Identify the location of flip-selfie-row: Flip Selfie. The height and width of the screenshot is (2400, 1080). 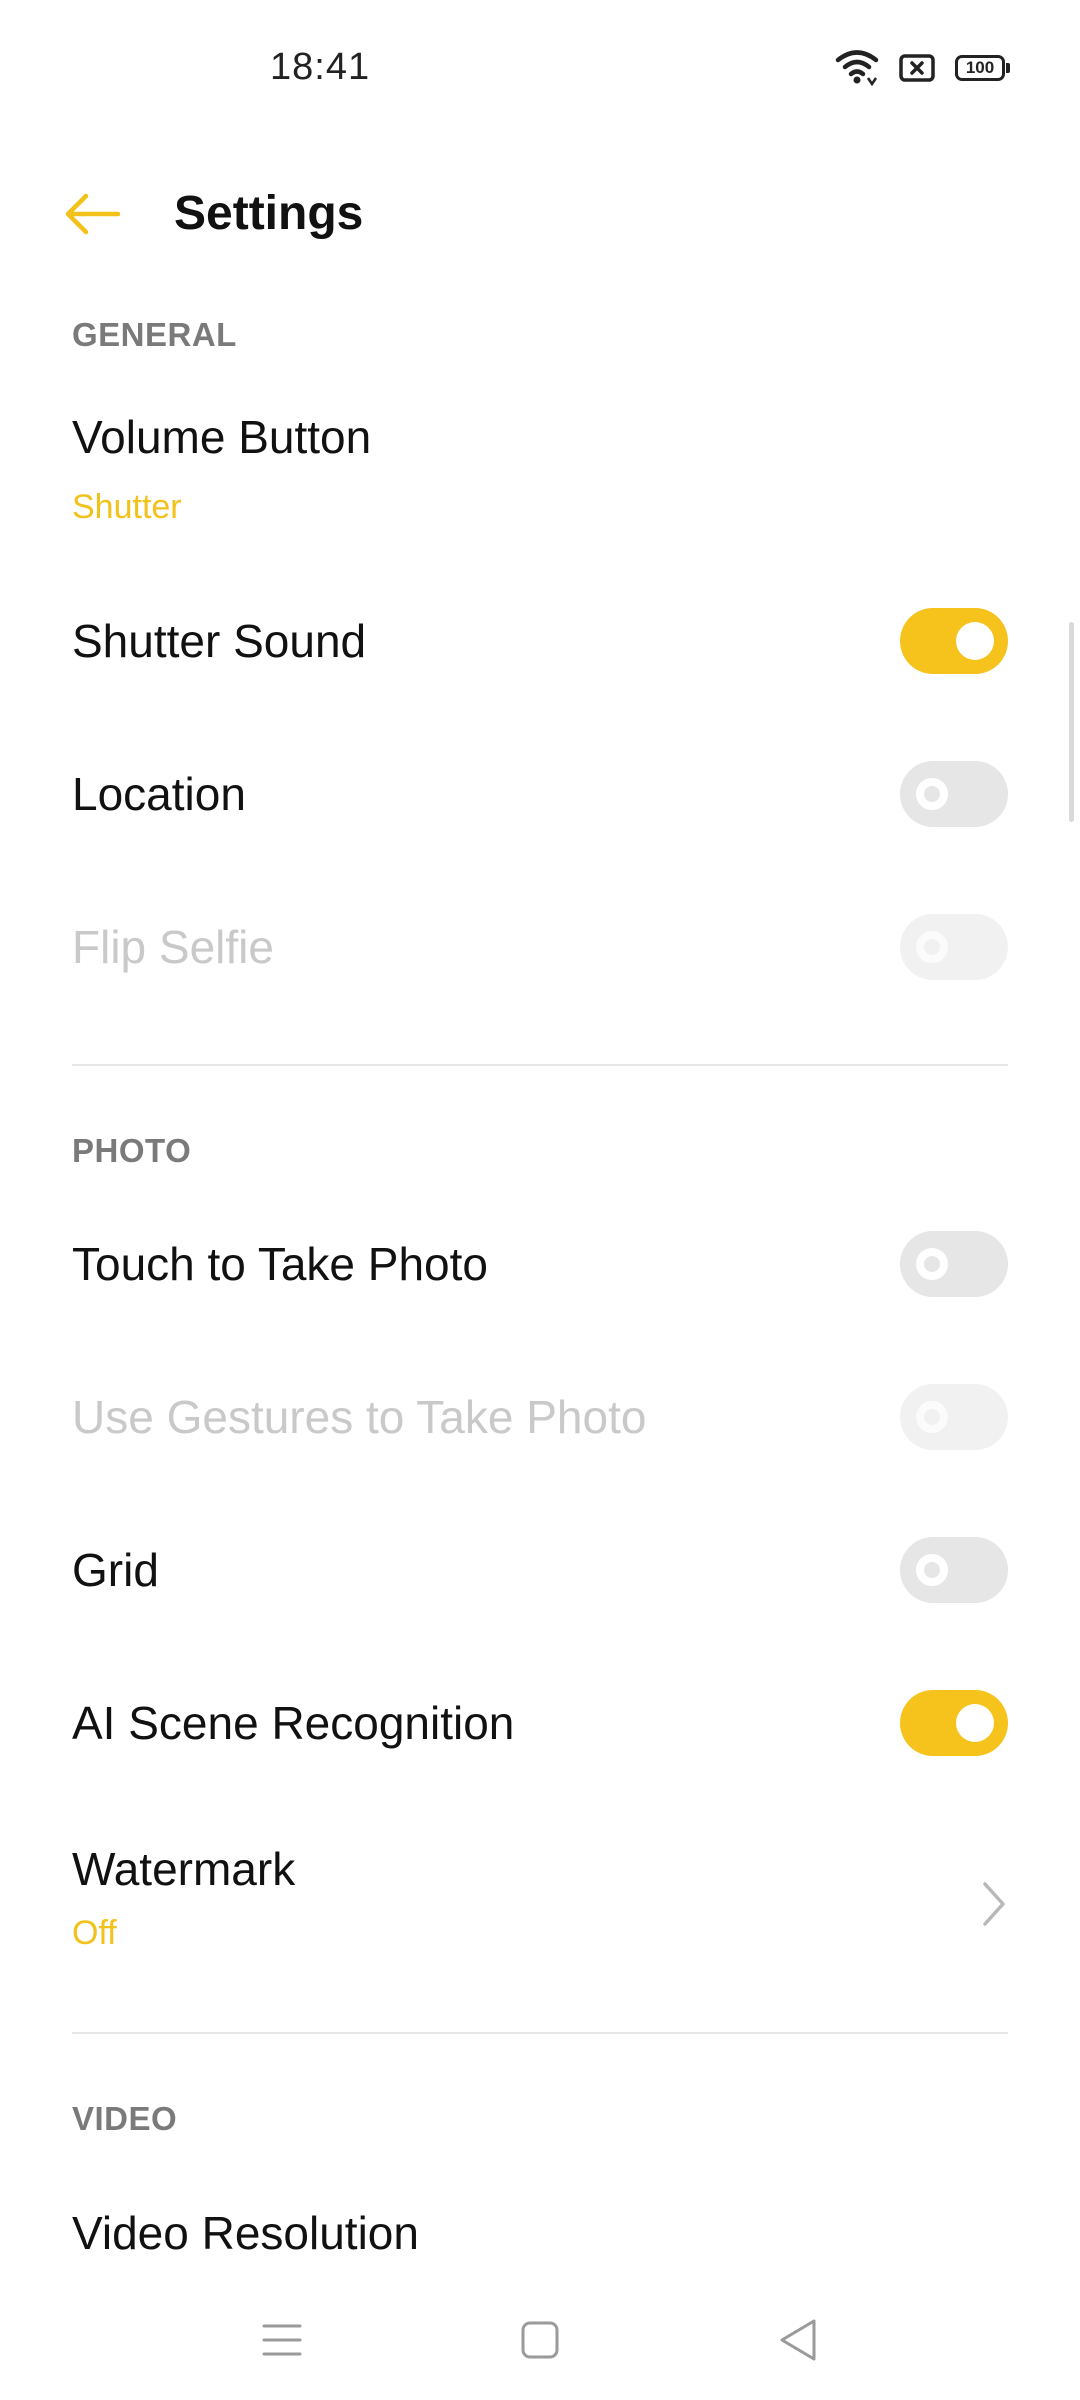
(540, 949).